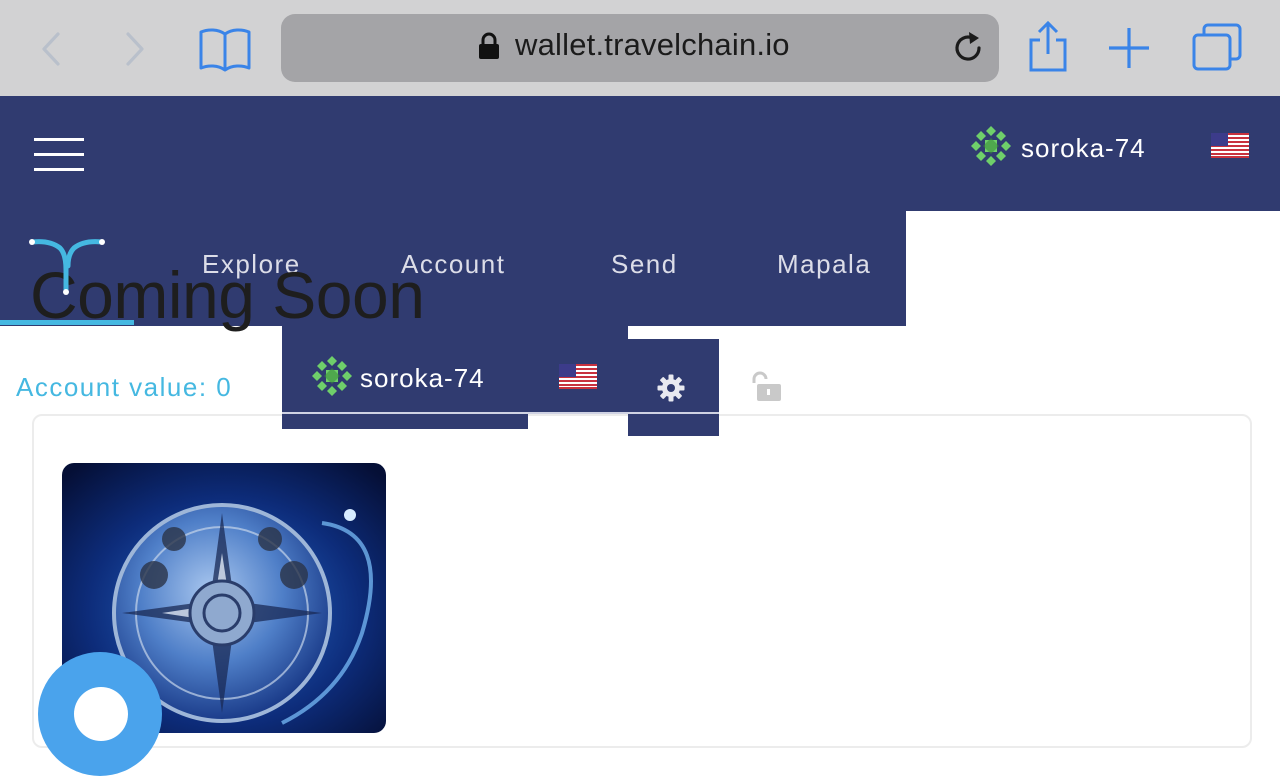 The height and width of the screenshot is (776, 1280). Describe the element at coordinates (1083, 148) in the screenshot. I see `header-username: soroka-74` at that location.